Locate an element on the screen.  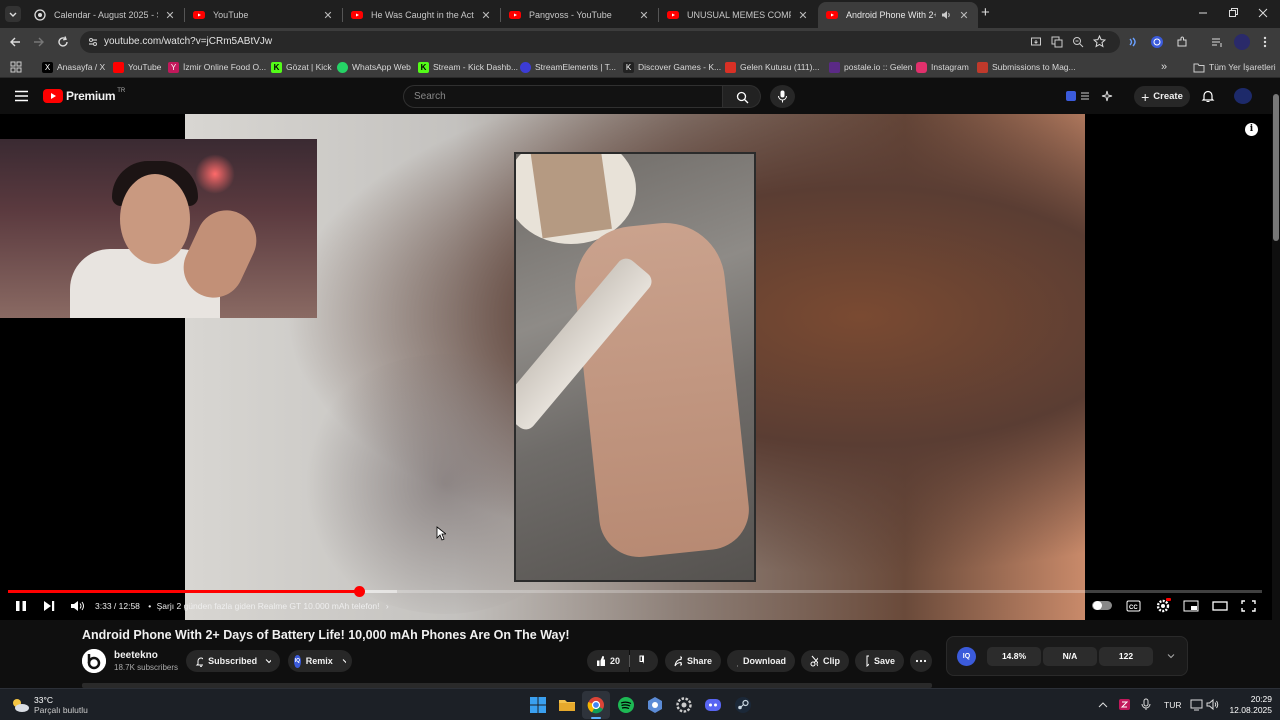
chevron-up-icon is located at coordinates (1103, 705).